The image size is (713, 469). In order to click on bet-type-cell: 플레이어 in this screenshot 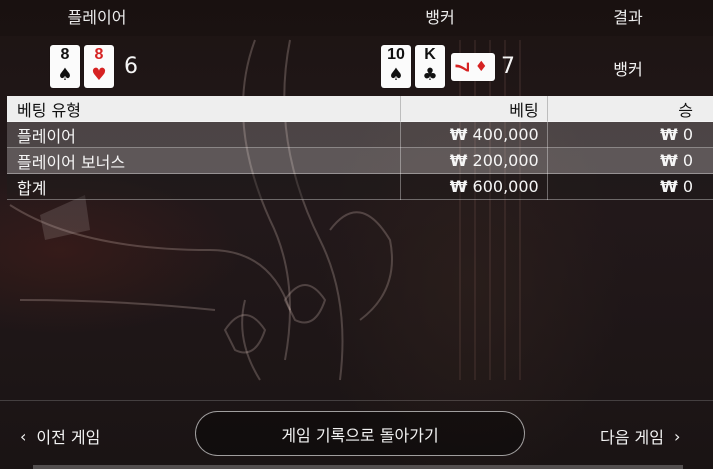, I will do `click(204, 134)`.